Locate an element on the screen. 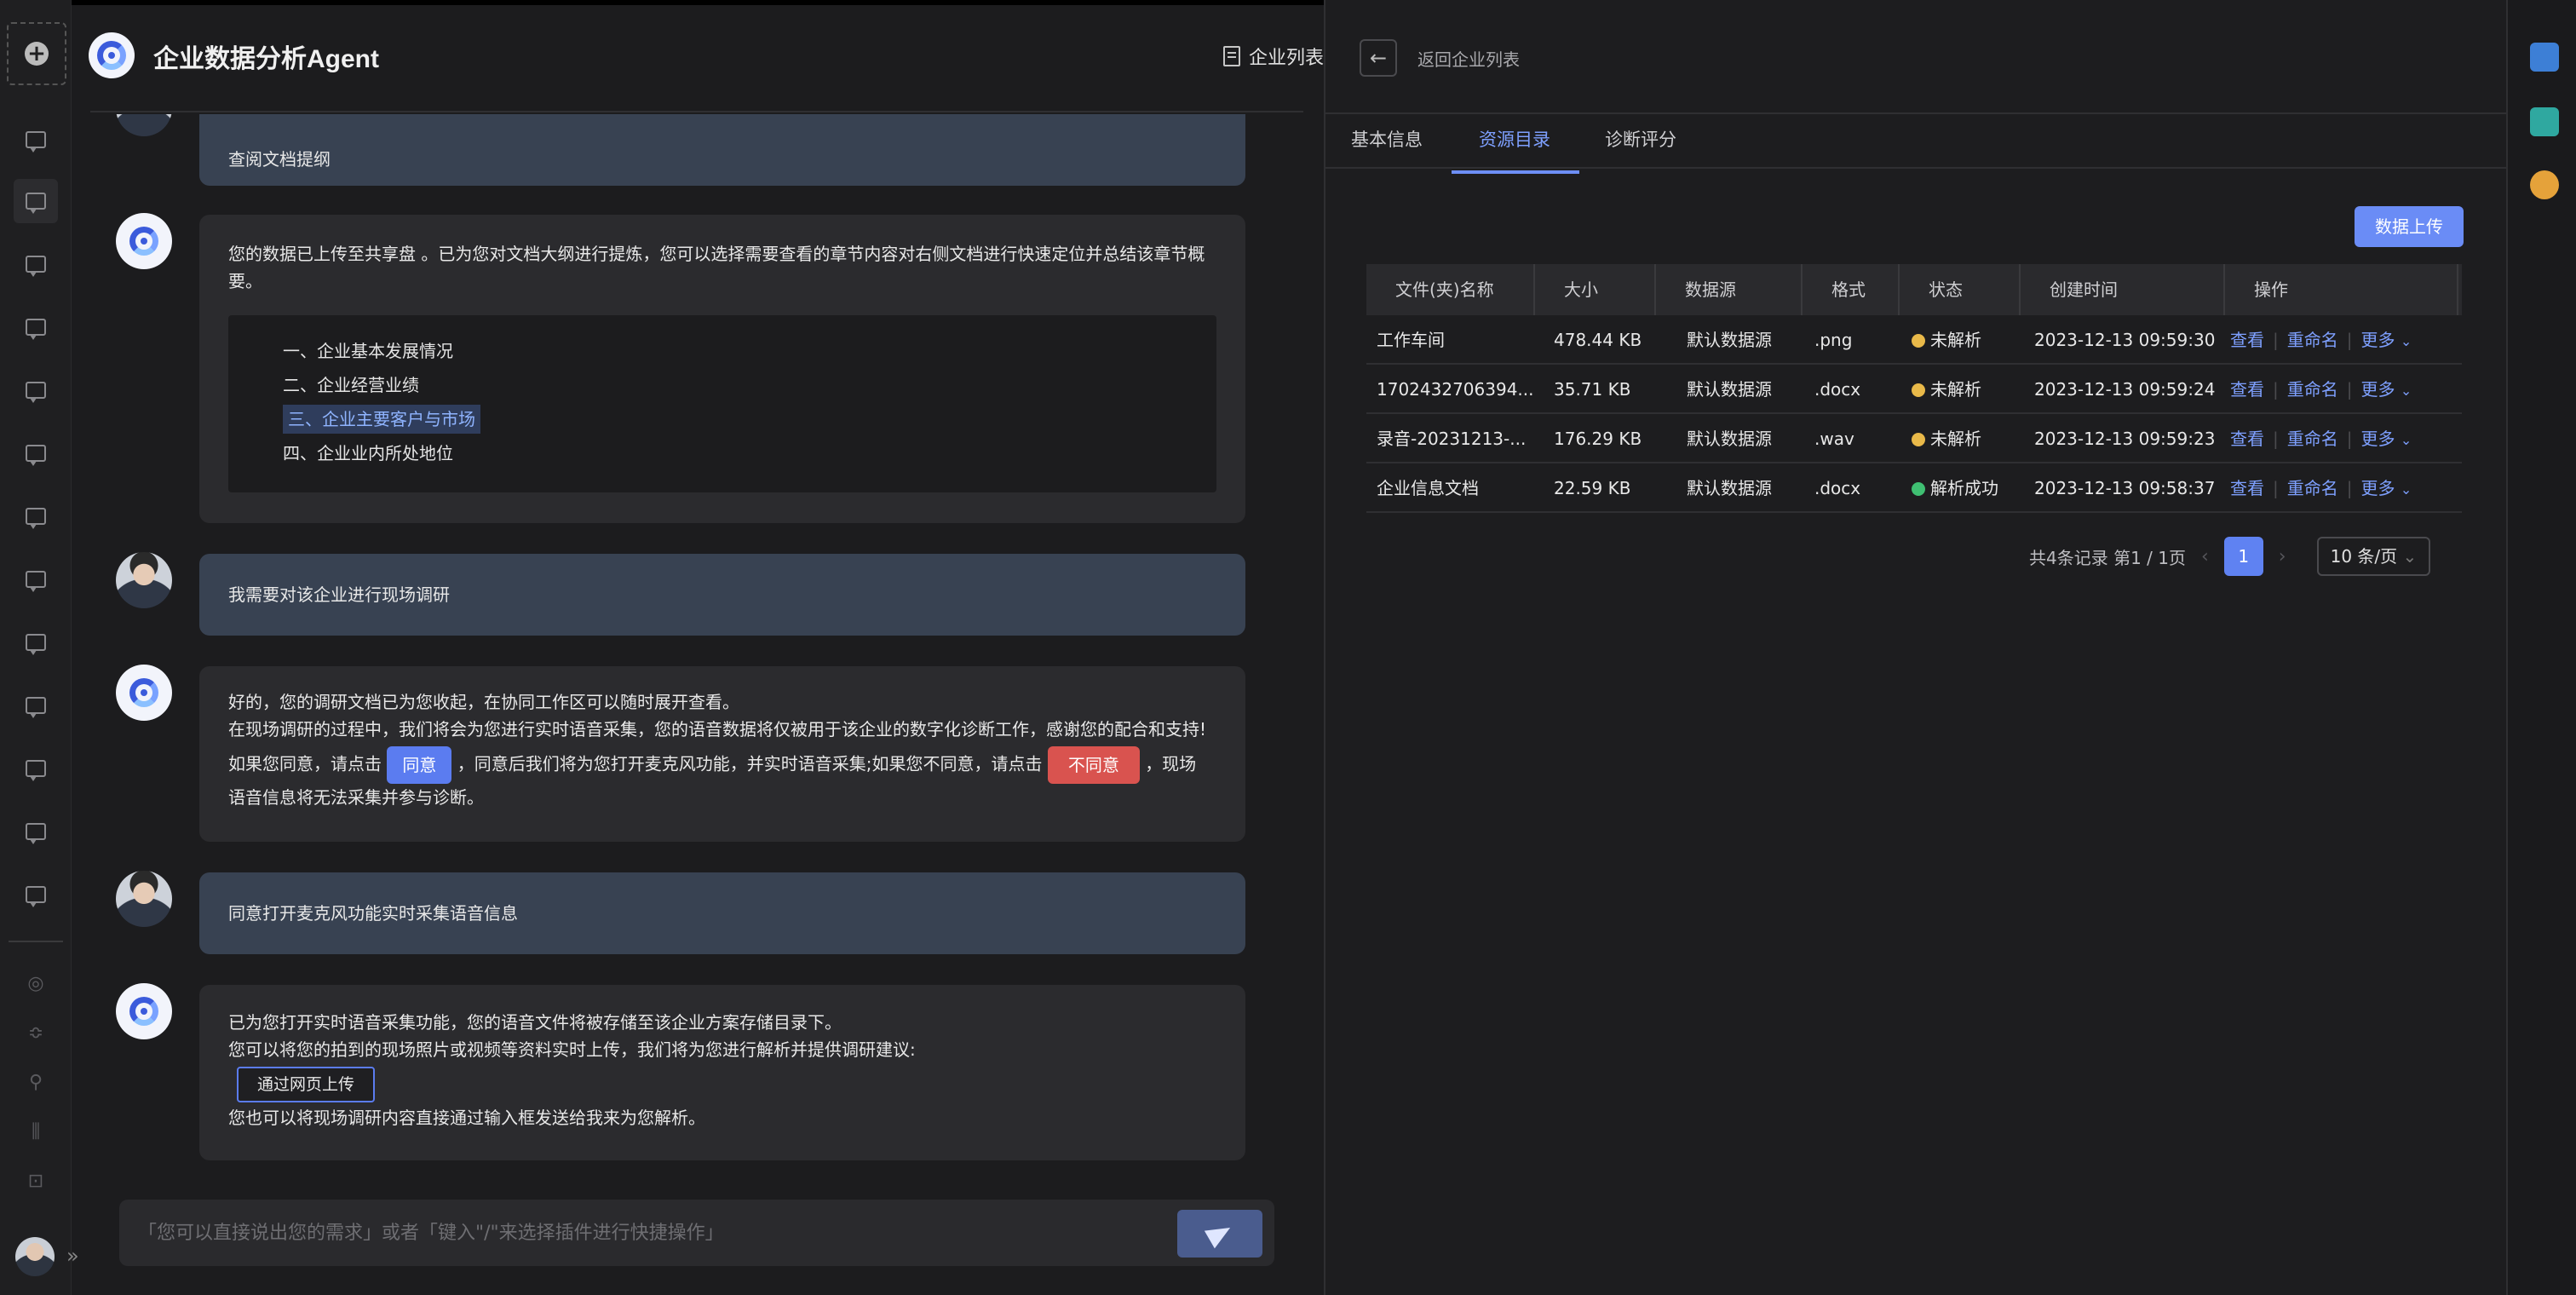 This screenshot has width=2576, height=1295. new-chat-button: + is located at coordinates (36, 54).